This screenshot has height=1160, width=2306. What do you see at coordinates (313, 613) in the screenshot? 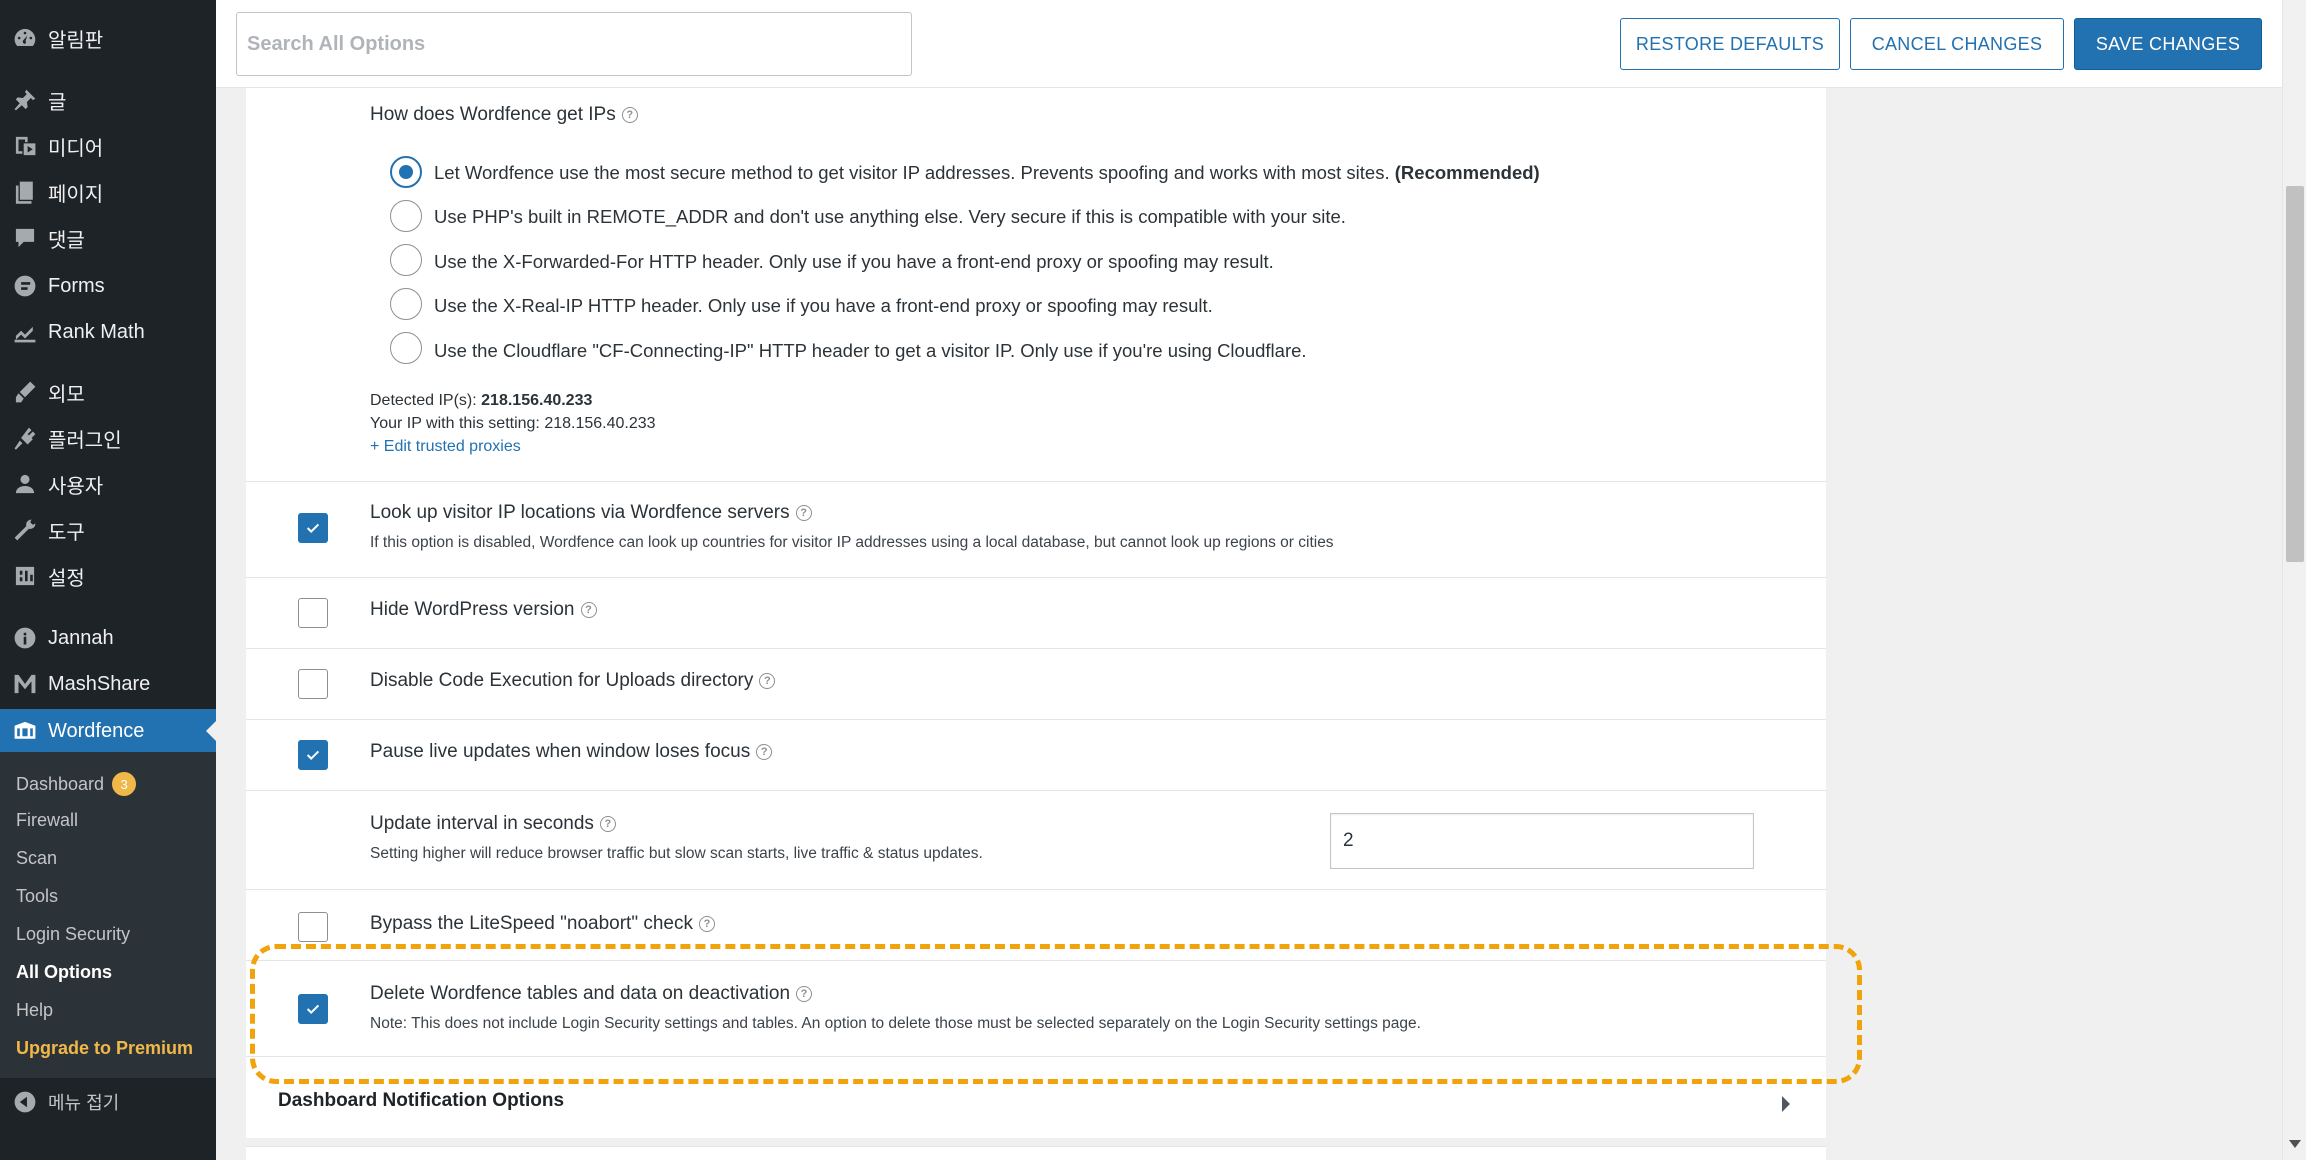
I see `hide-wp-version-checkbox` at bounding box center [313, 613].